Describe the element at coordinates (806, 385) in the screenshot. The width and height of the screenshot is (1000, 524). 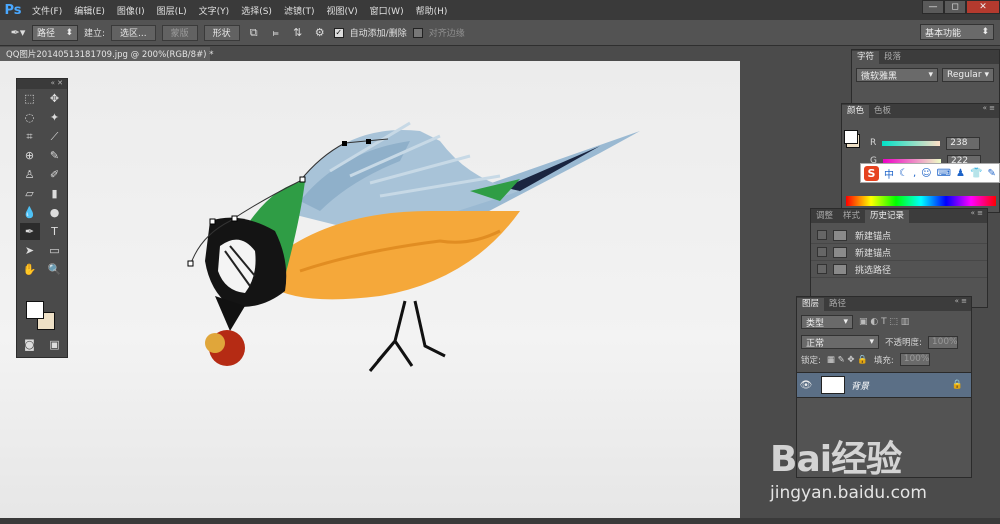
I see `eye-icon: 👁` at that location.